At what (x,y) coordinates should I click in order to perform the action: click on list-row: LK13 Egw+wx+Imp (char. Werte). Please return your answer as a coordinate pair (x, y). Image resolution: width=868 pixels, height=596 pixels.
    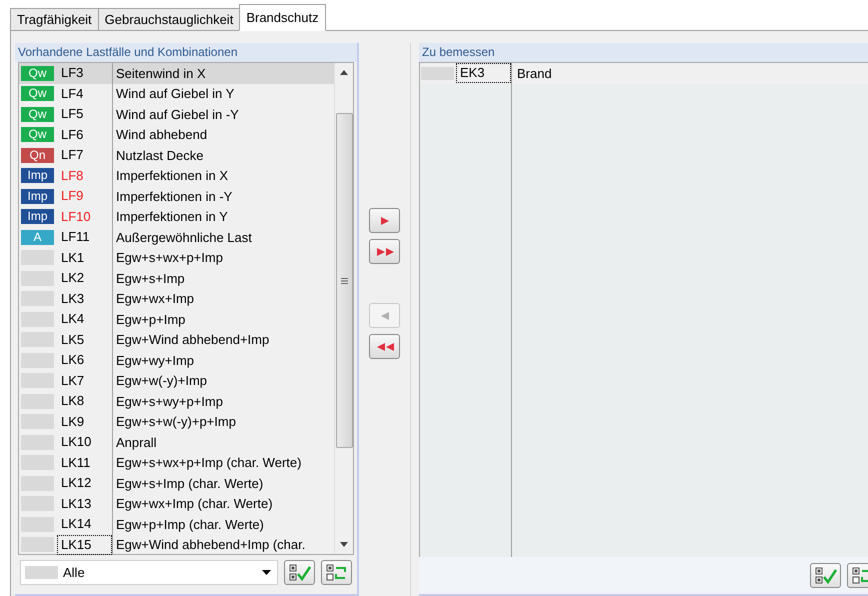
    Looking at the image, I should click on (176, 504).